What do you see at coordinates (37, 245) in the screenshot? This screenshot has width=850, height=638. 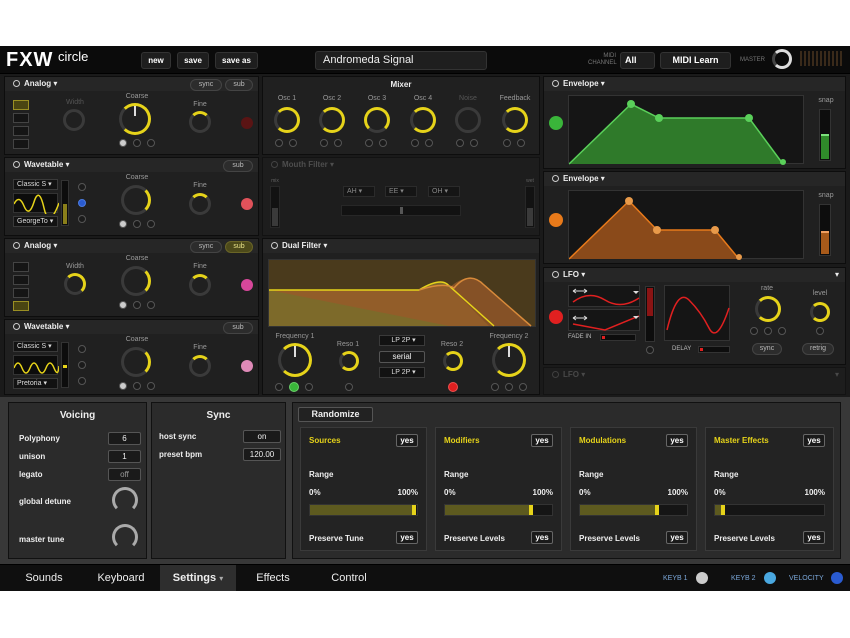 I see `osc3-type: Analog` at bounding box center [37, 245].